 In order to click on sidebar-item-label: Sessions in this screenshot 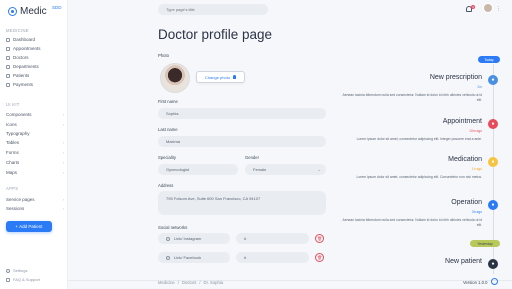, I will do `click(15, 208)`.